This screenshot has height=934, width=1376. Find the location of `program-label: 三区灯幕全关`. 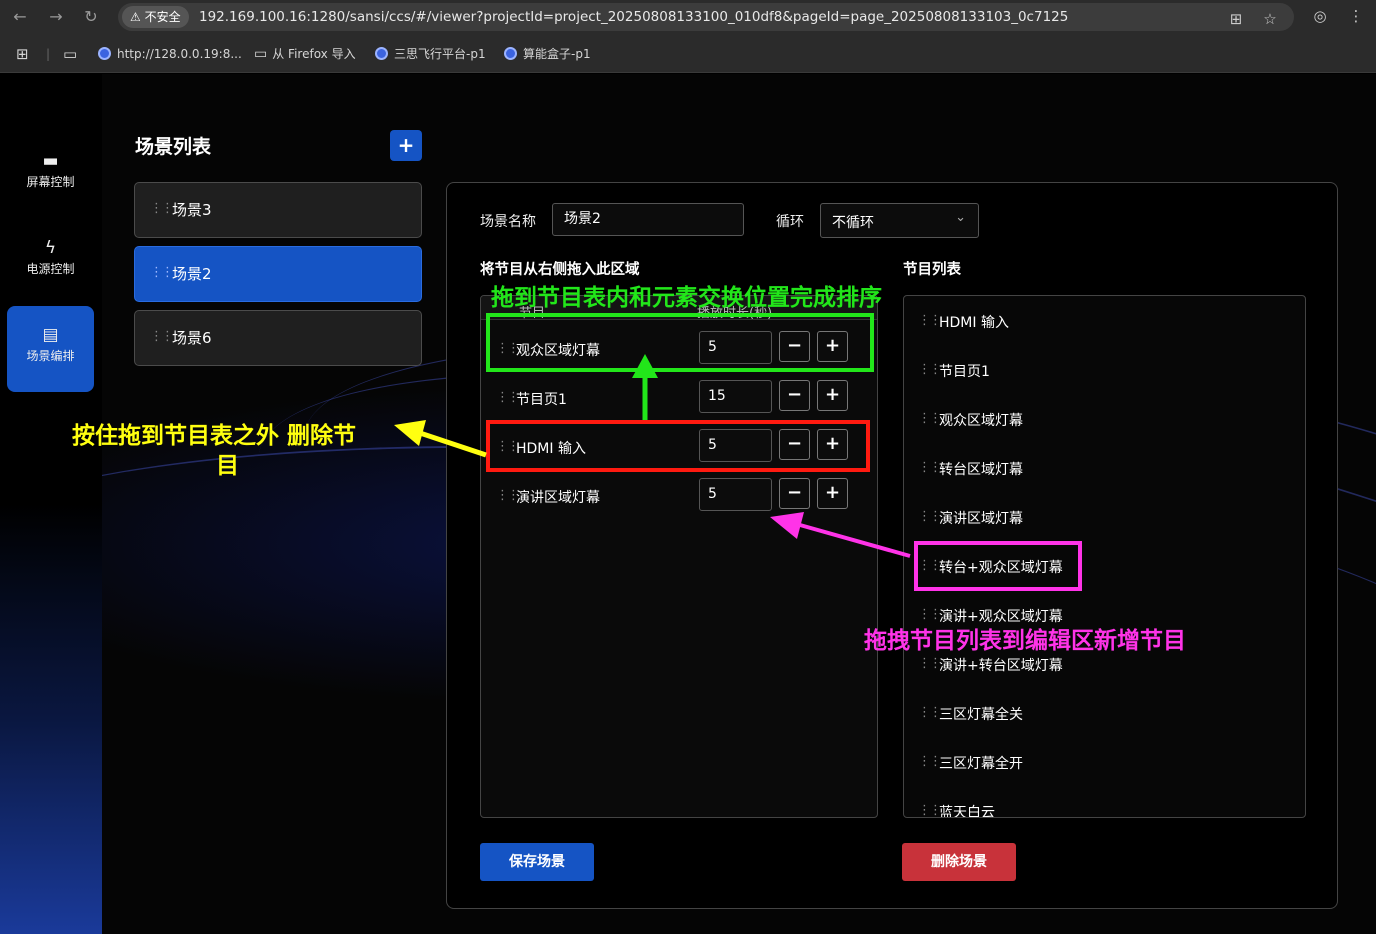

program-label: 三区灯幕全关 is located at coordinates (981, 715).